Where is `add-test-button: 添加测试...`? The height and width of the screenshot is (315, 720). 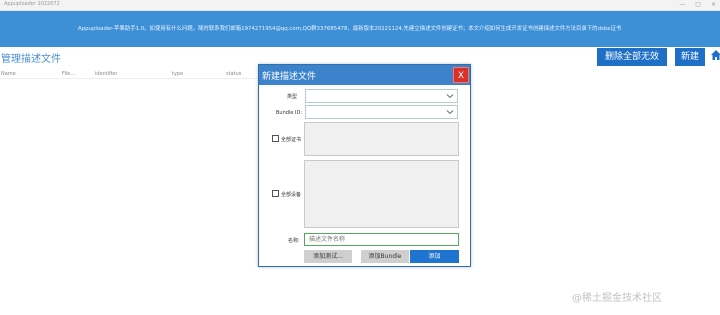
add-test-button: 添加测试... is located at coordinates (328, 256).